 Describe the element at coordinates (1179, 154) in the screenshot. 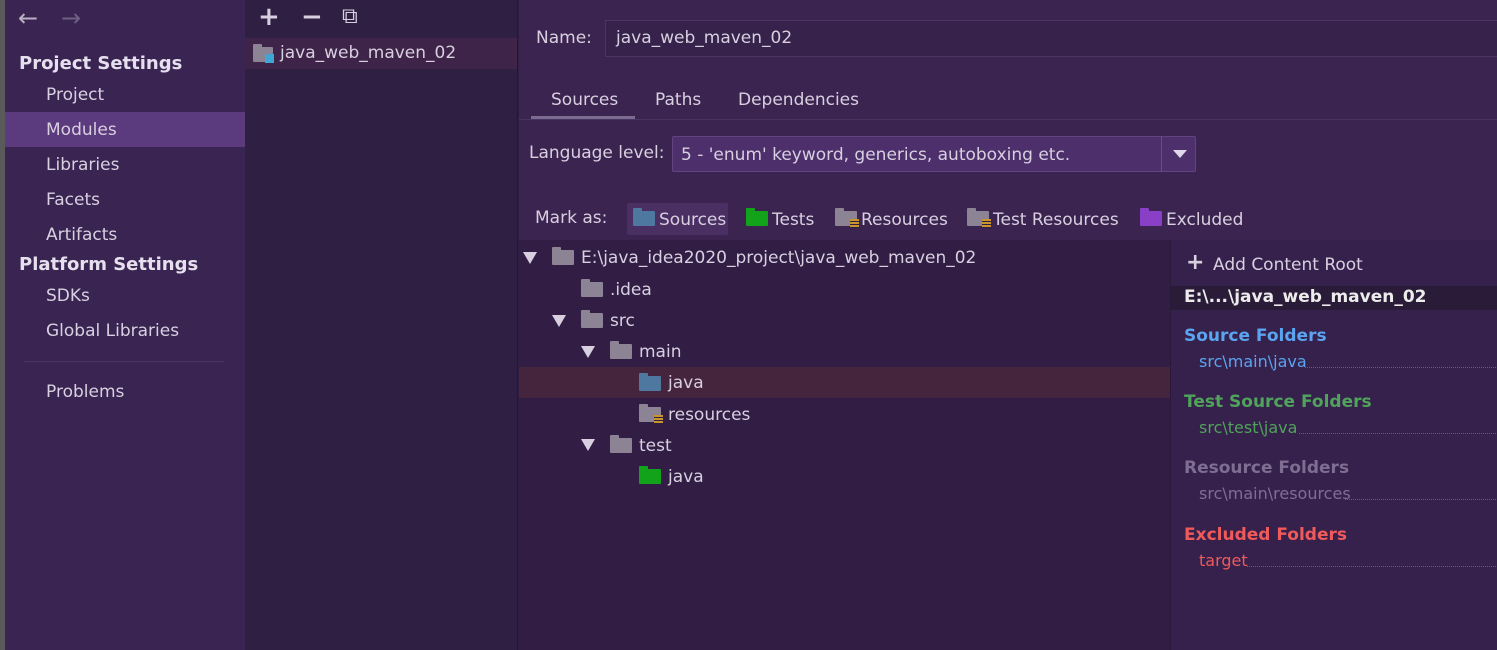

I see `chevron-down-icon` at that location.